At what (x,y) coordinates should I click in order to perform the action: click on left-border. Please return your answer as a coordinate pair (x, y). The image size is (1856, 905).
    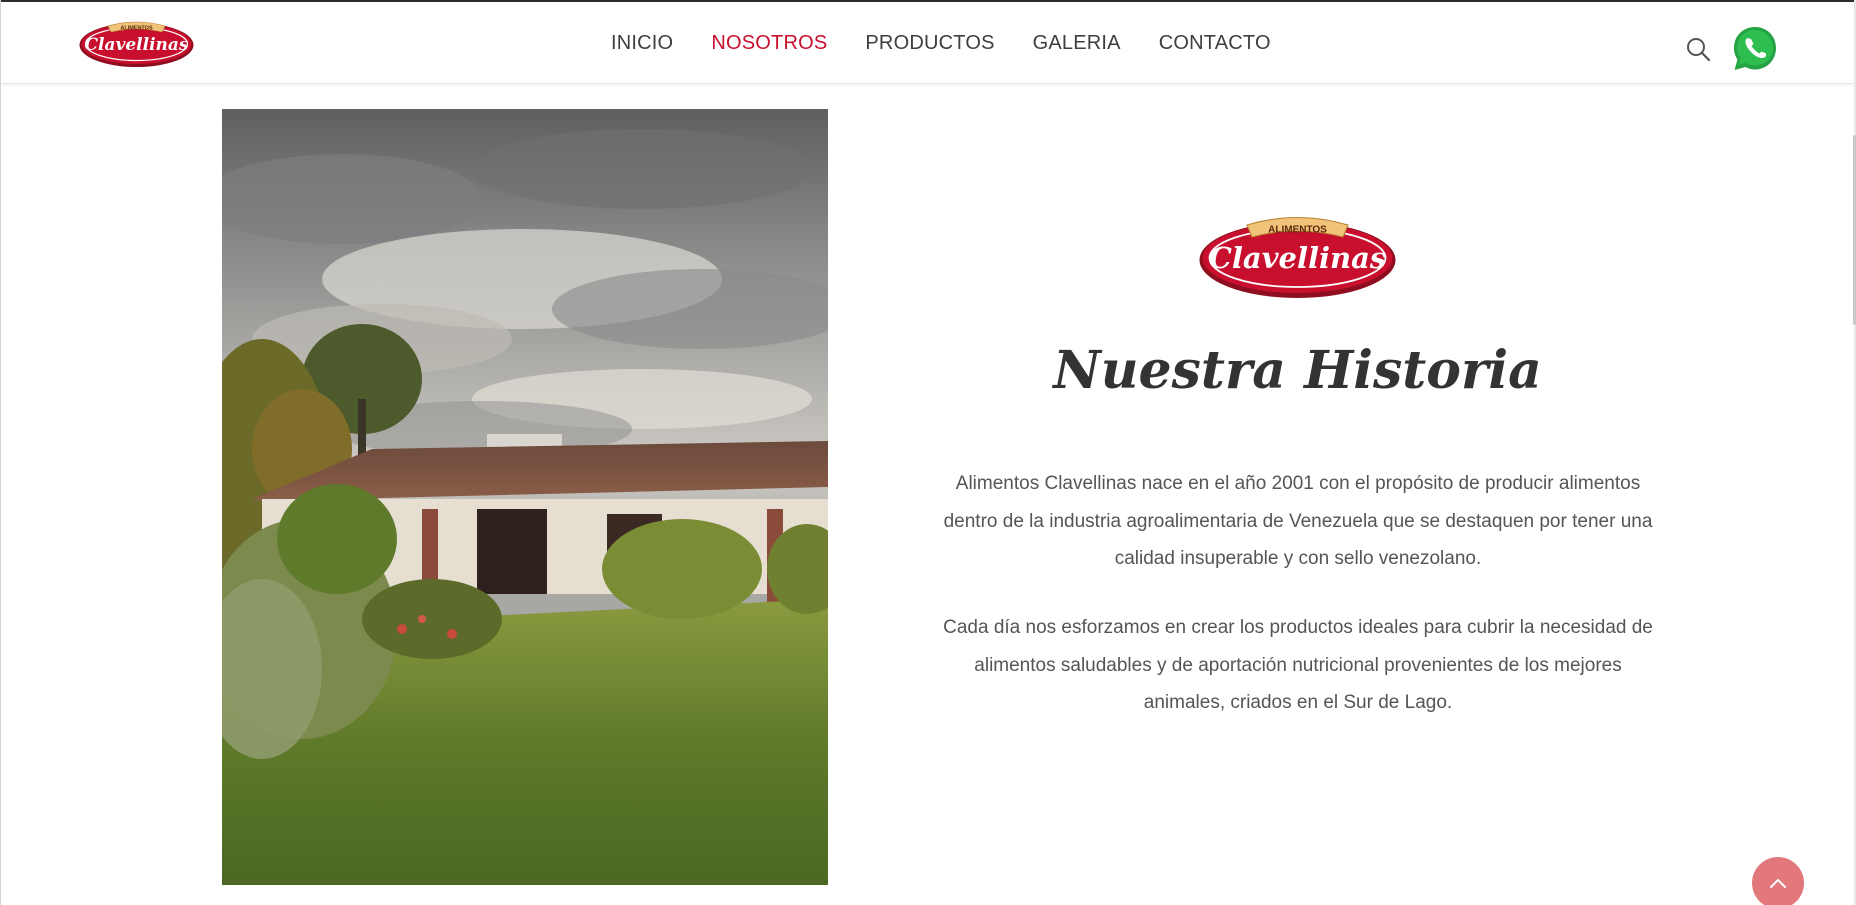
    Looking at the image, I should click on (0, 452).